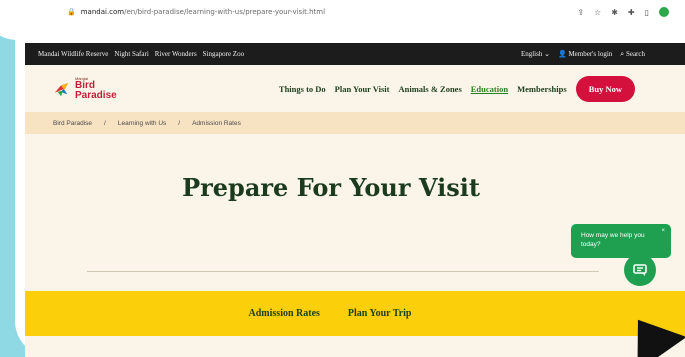  Describe the element at coordinates (343, 271) in the screenshot. I see `divider` at that location.